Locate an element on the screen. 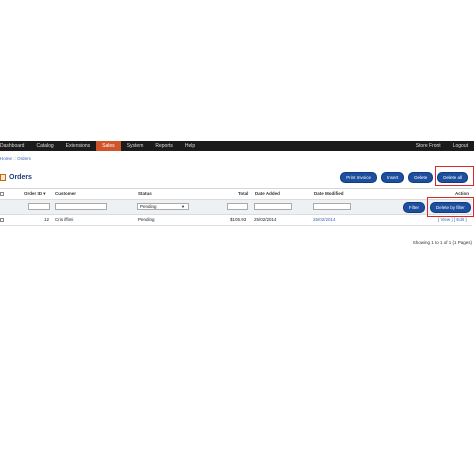 The image size is (474, 474). nav-reports: Reports is located at coordinates (164, 146).